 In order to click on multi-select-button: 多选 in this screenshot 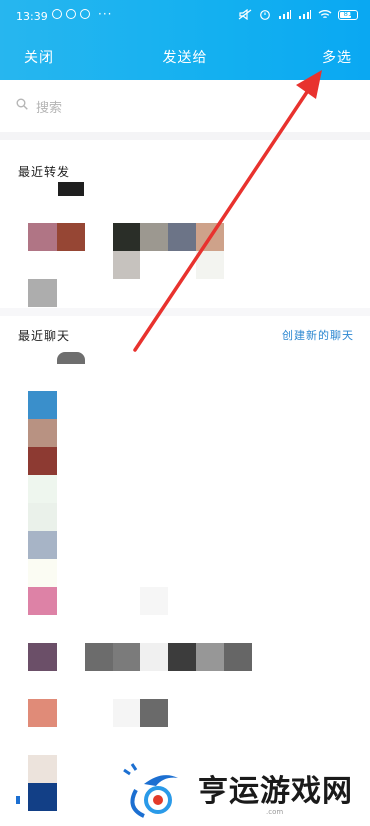, I will do `click(337, 57)`.